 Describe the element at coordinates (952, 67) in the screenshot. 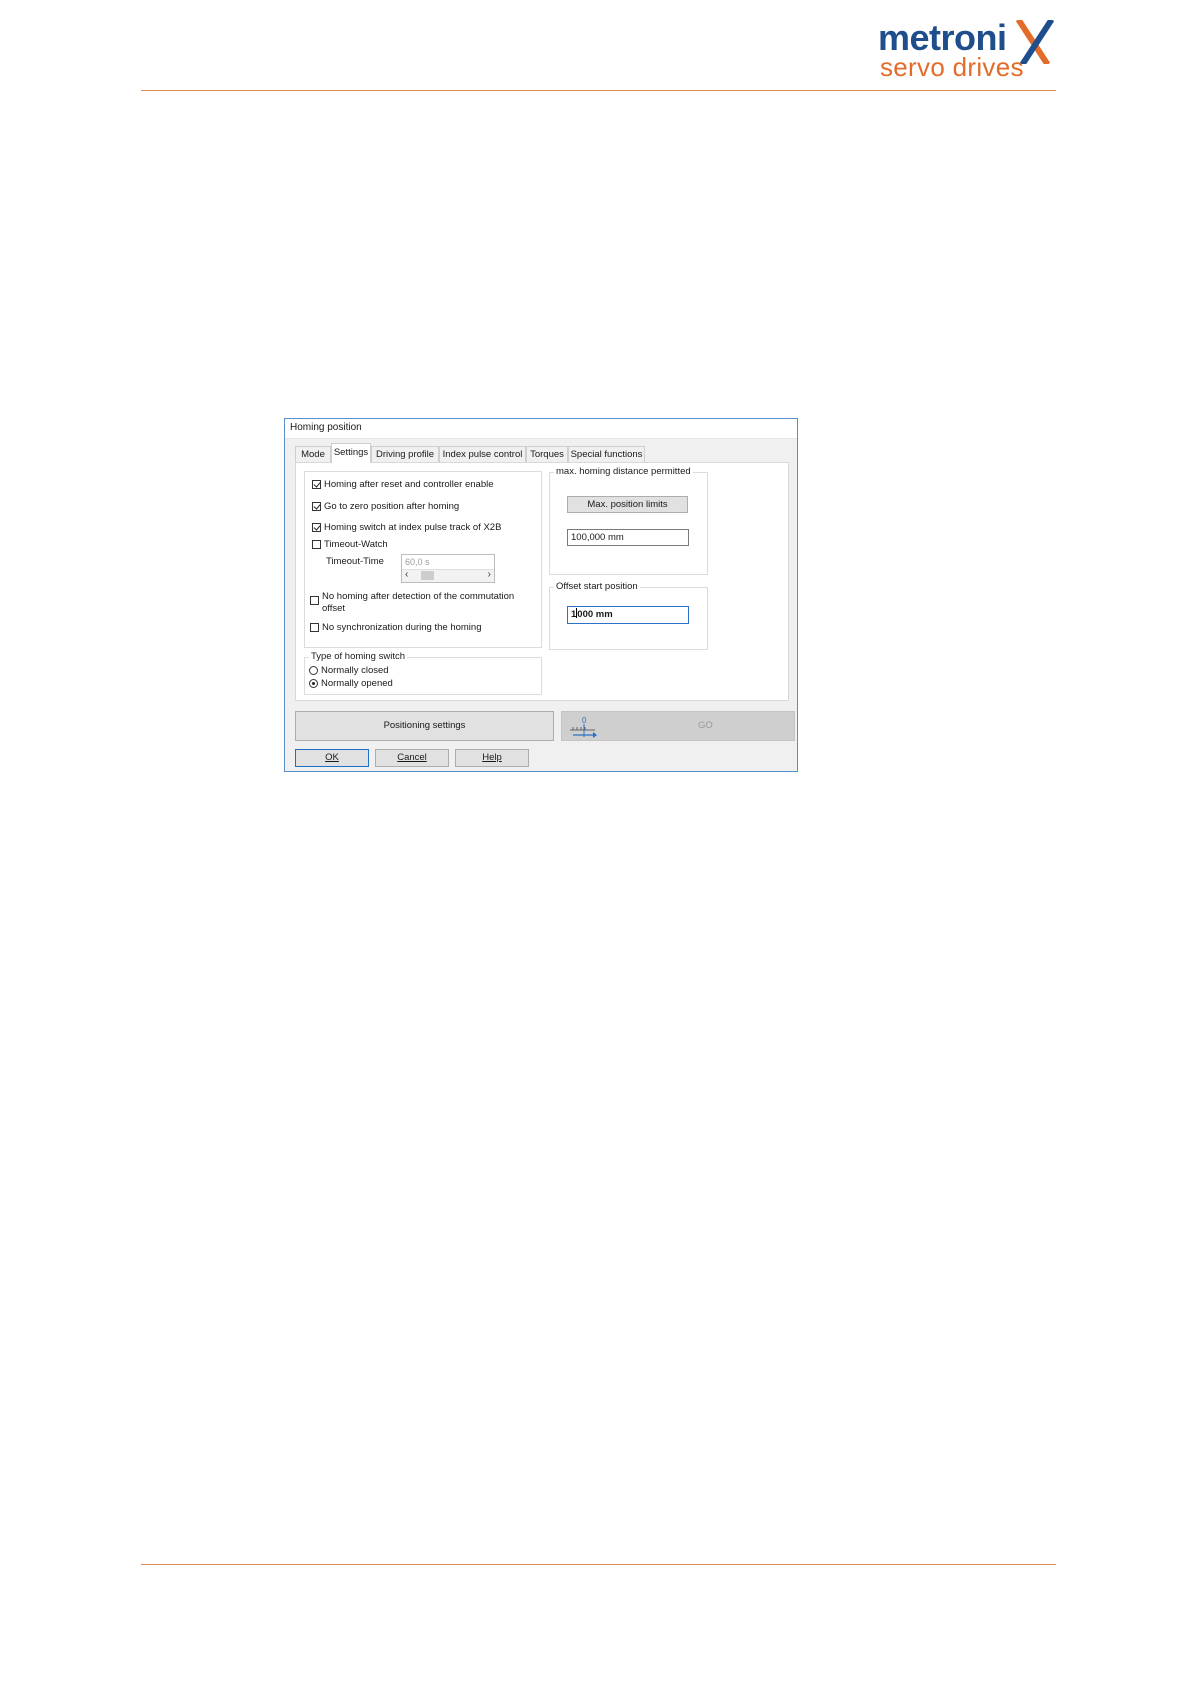

I see `logo-tagline: servo drives` at that location.